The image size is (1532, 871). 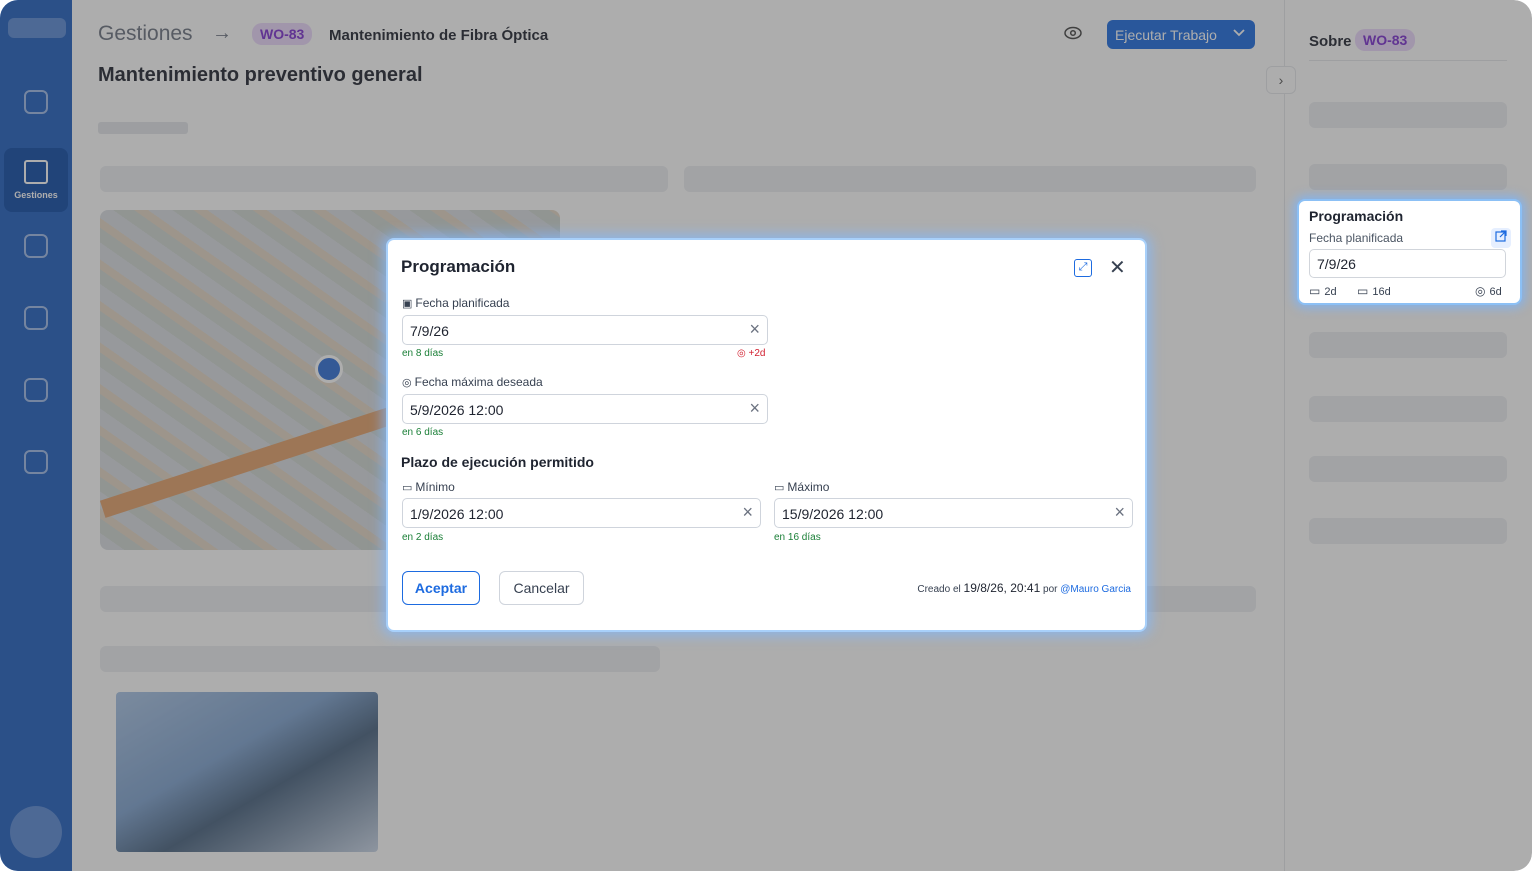 What do you see at coordinates (407, 304) in the screenshot?
I see `calendar-icon: ▣` at bounding box center [407, 304].